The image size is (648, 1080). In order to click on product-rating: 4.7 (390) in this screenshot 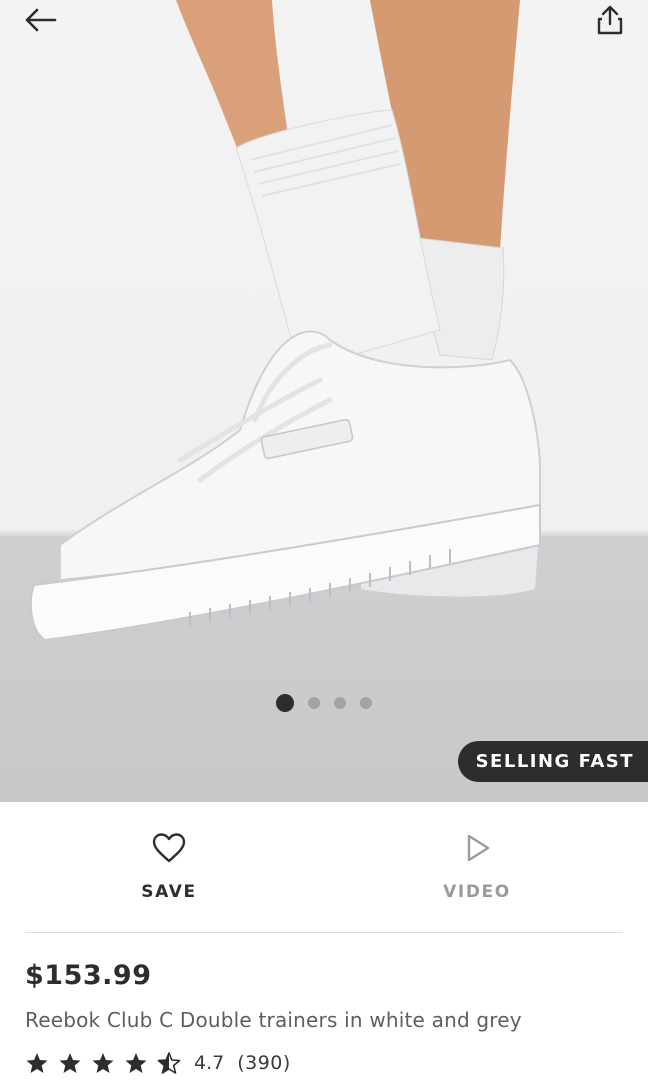, I will do `click(158, 1063)`.